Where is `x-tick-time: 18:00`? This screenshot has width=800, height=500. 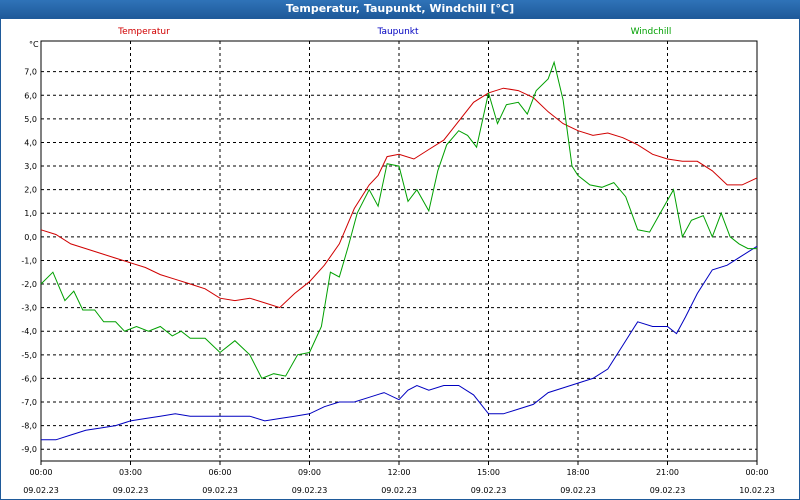
x-tick-time: 18:00 is located at coordinates (577, 472).